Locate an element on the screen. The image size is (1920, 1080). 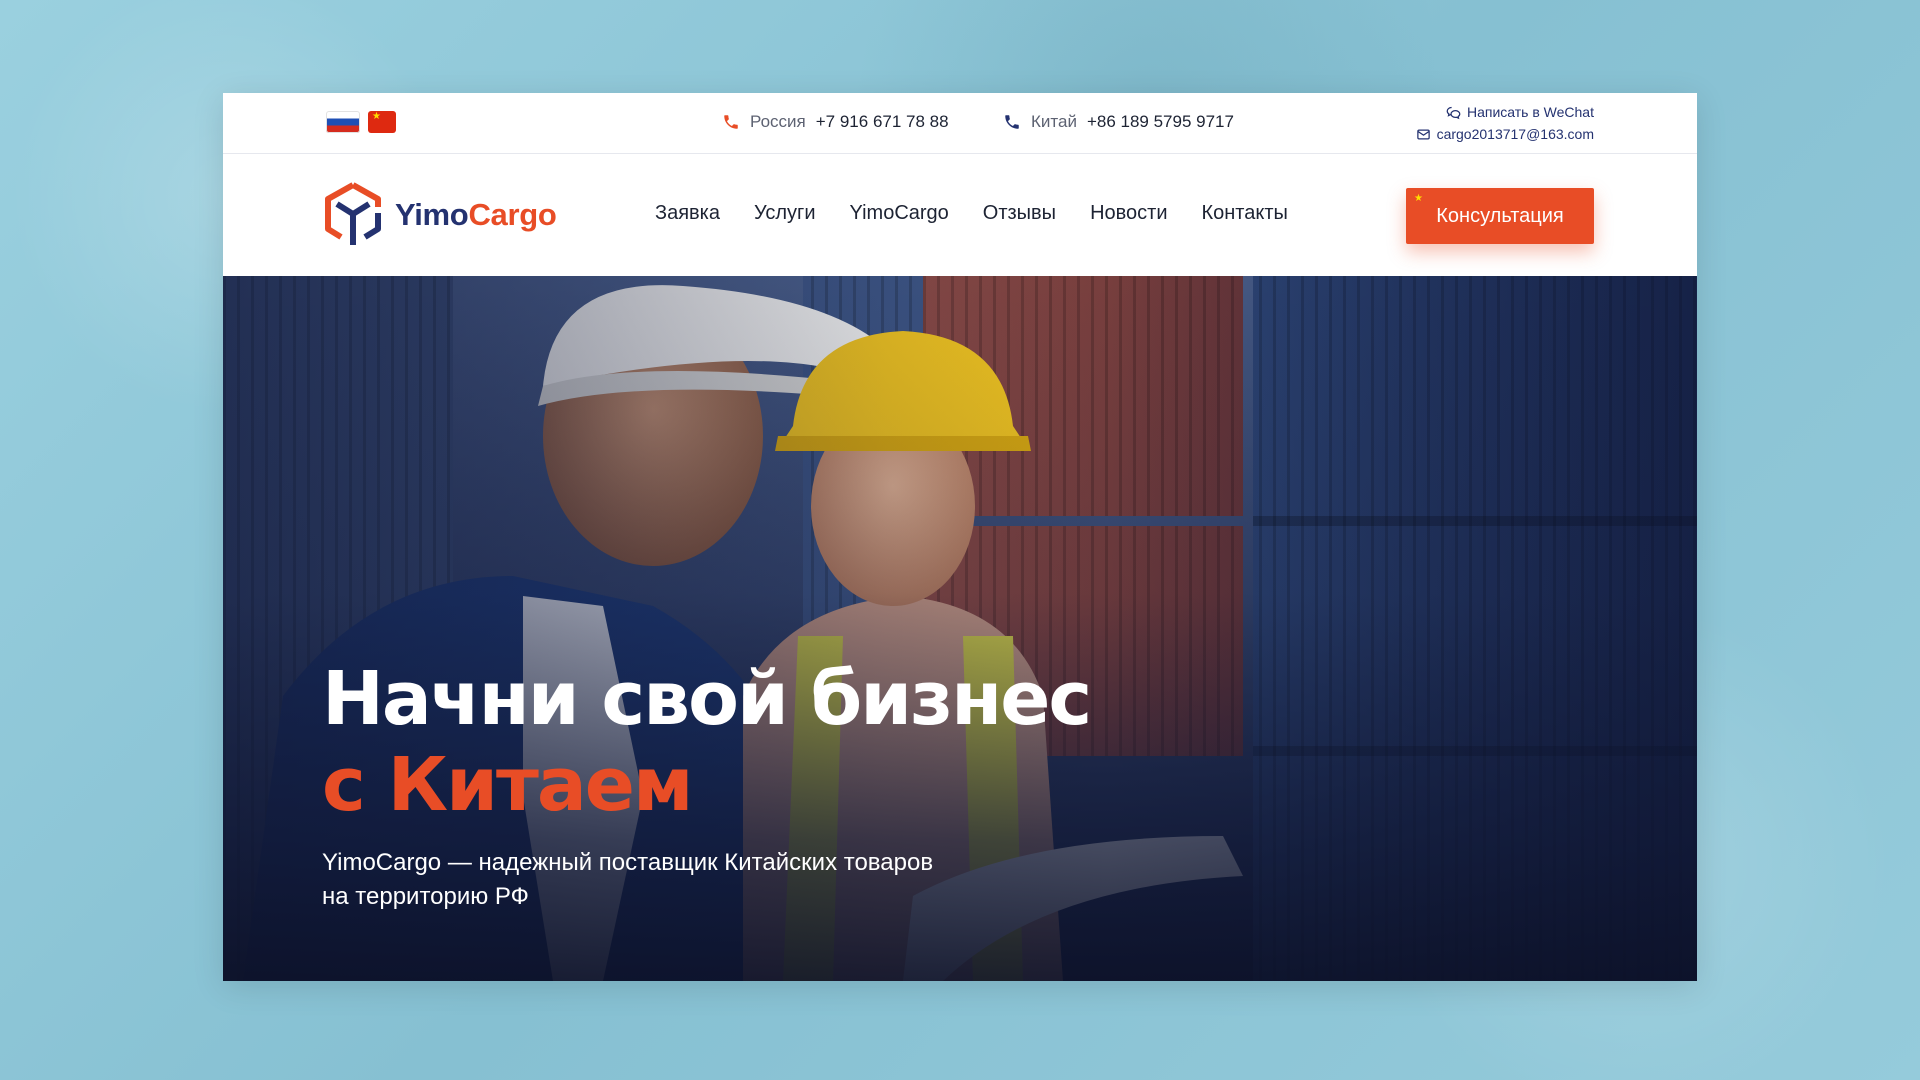
consultation-button: ★ Консультация is located at coordinates (1500, 216).